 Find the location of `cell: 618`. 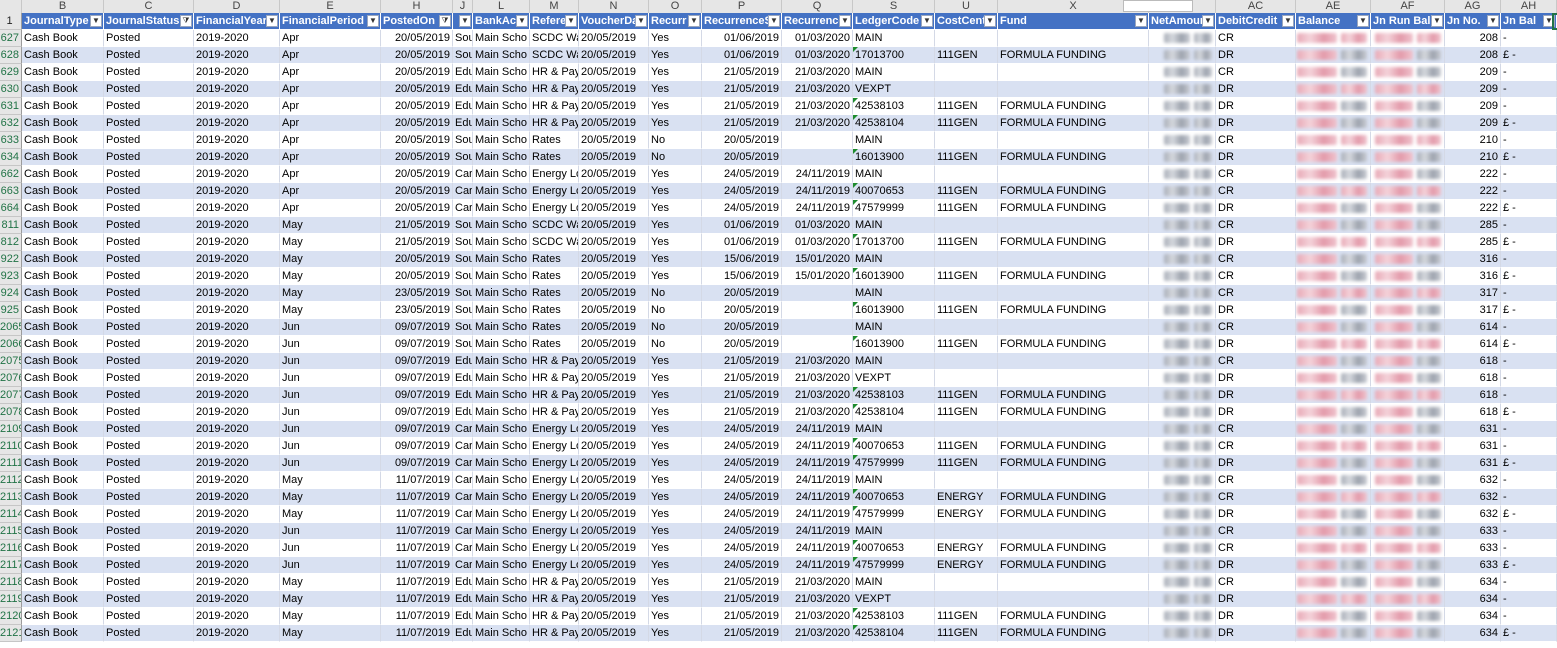

cell: 618 is located at coordinates (1473, 412).